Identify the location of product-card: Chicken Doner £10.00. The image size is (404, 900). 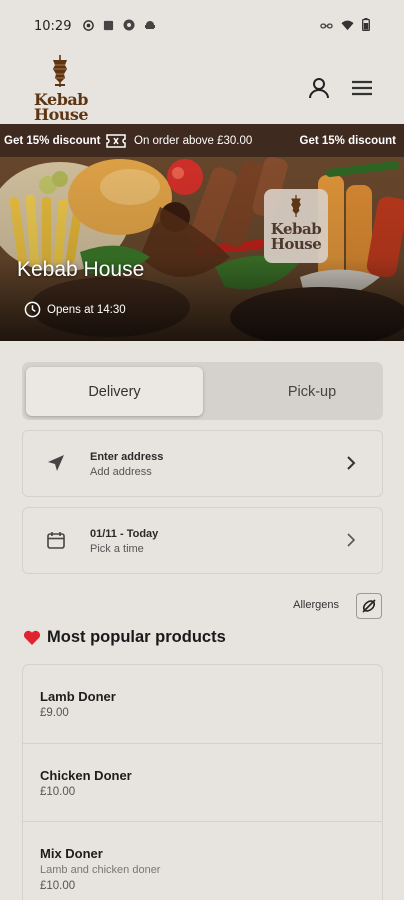
(202, 782).